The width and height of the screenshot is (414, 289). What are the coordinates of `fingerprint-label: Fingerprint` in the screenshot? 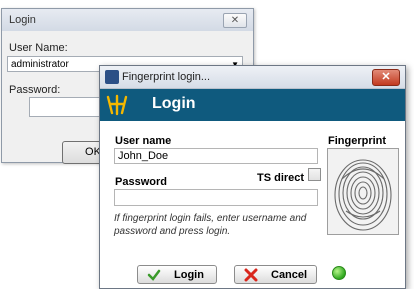 It's located at (357, 141).